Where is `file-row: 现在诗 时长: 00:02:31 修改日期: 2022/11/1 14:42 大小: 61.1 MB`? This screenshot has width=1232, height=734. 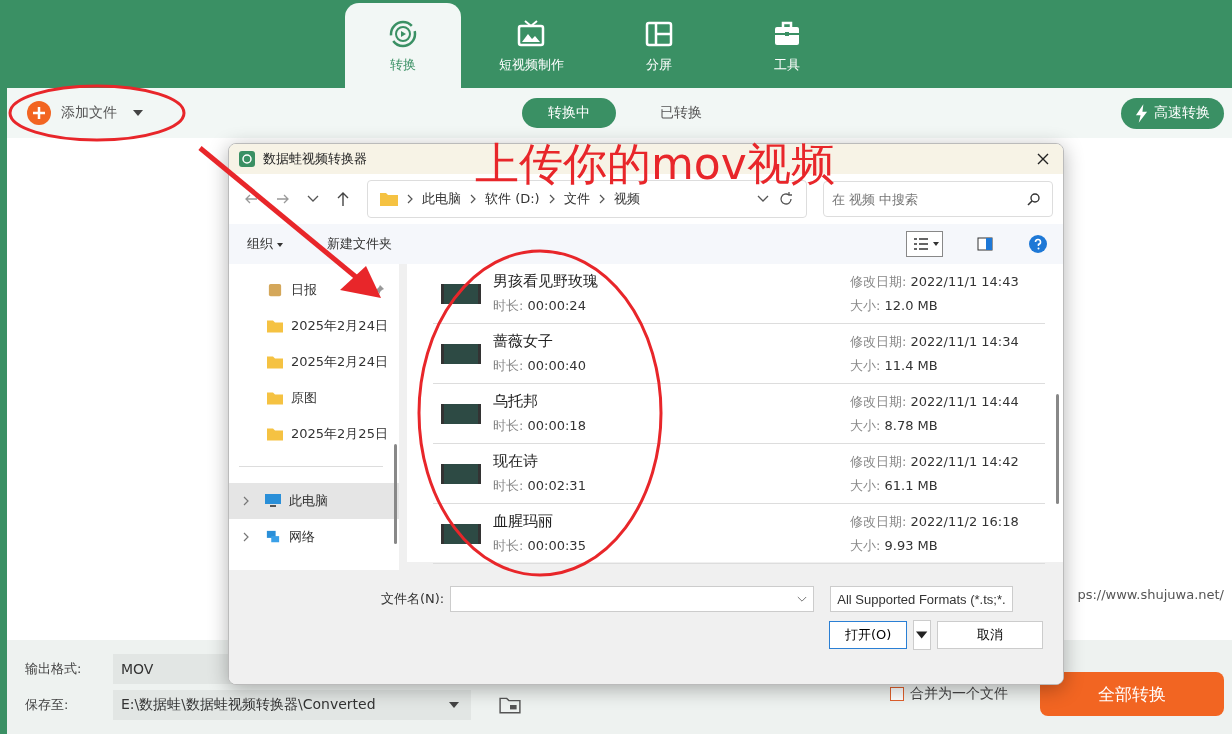
file-row: 现在诗 时长: 00:02:31 修改日期: 2022/11/1 14:42 大小: 61.1 MB is located at coordinates (739, 474).